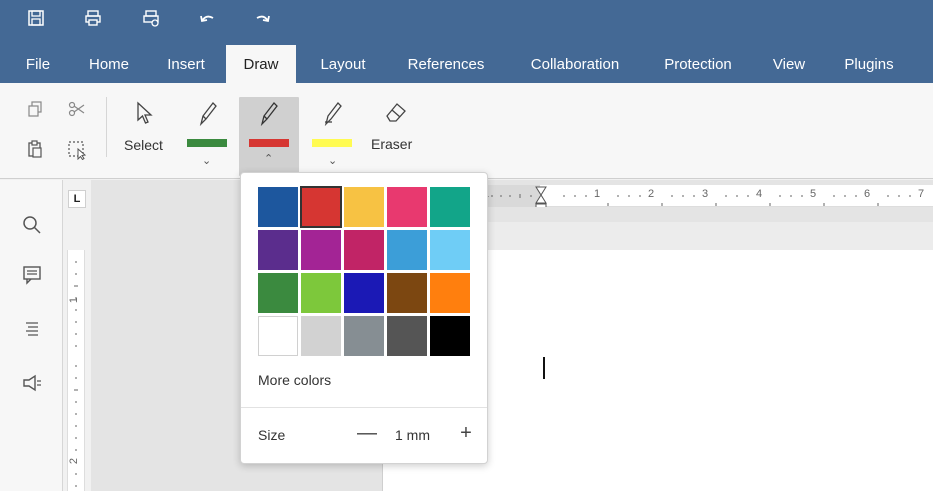 This screenshot has height=491, width=933. I want to click on pen-green-button: ⌄, so click(207, 136).